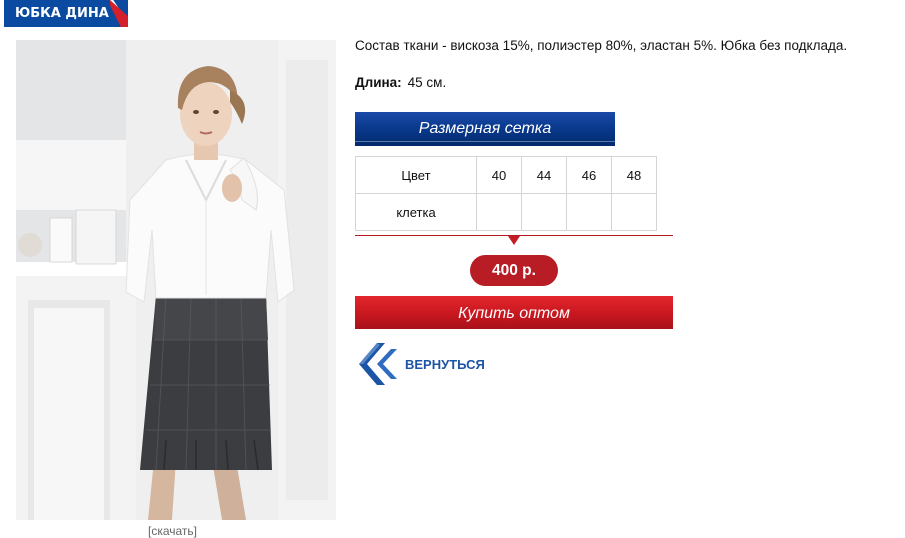 This screenshot has width=905, height=538. I want to click on buy-wholesale-button: Купить оптом, so click(514, 312).